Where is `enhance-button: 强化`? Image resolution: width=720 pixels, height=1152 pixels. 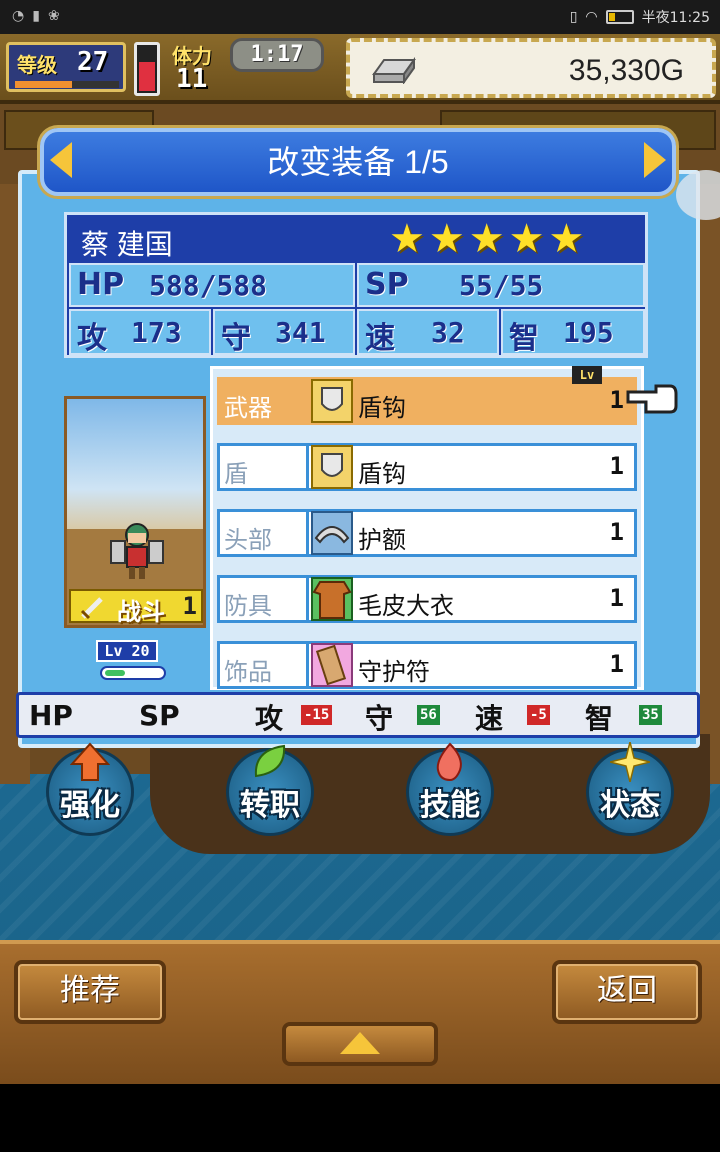
enhance-button: 强化 is located at coordinates (90, 795).